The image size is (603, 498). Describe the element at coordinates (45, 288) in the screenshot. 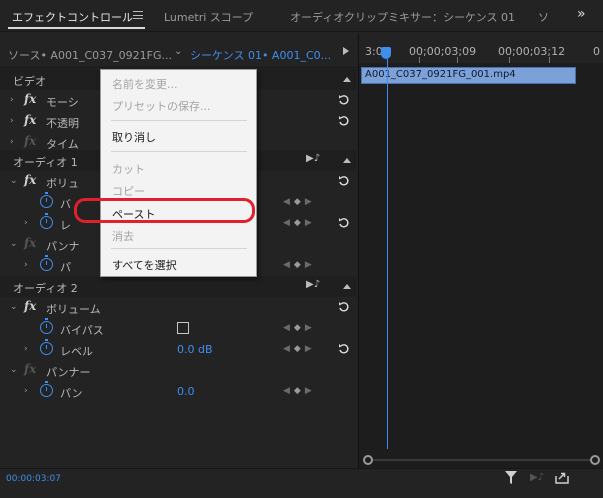

I see `audio2-header-label: オーディオ 2` at that location.